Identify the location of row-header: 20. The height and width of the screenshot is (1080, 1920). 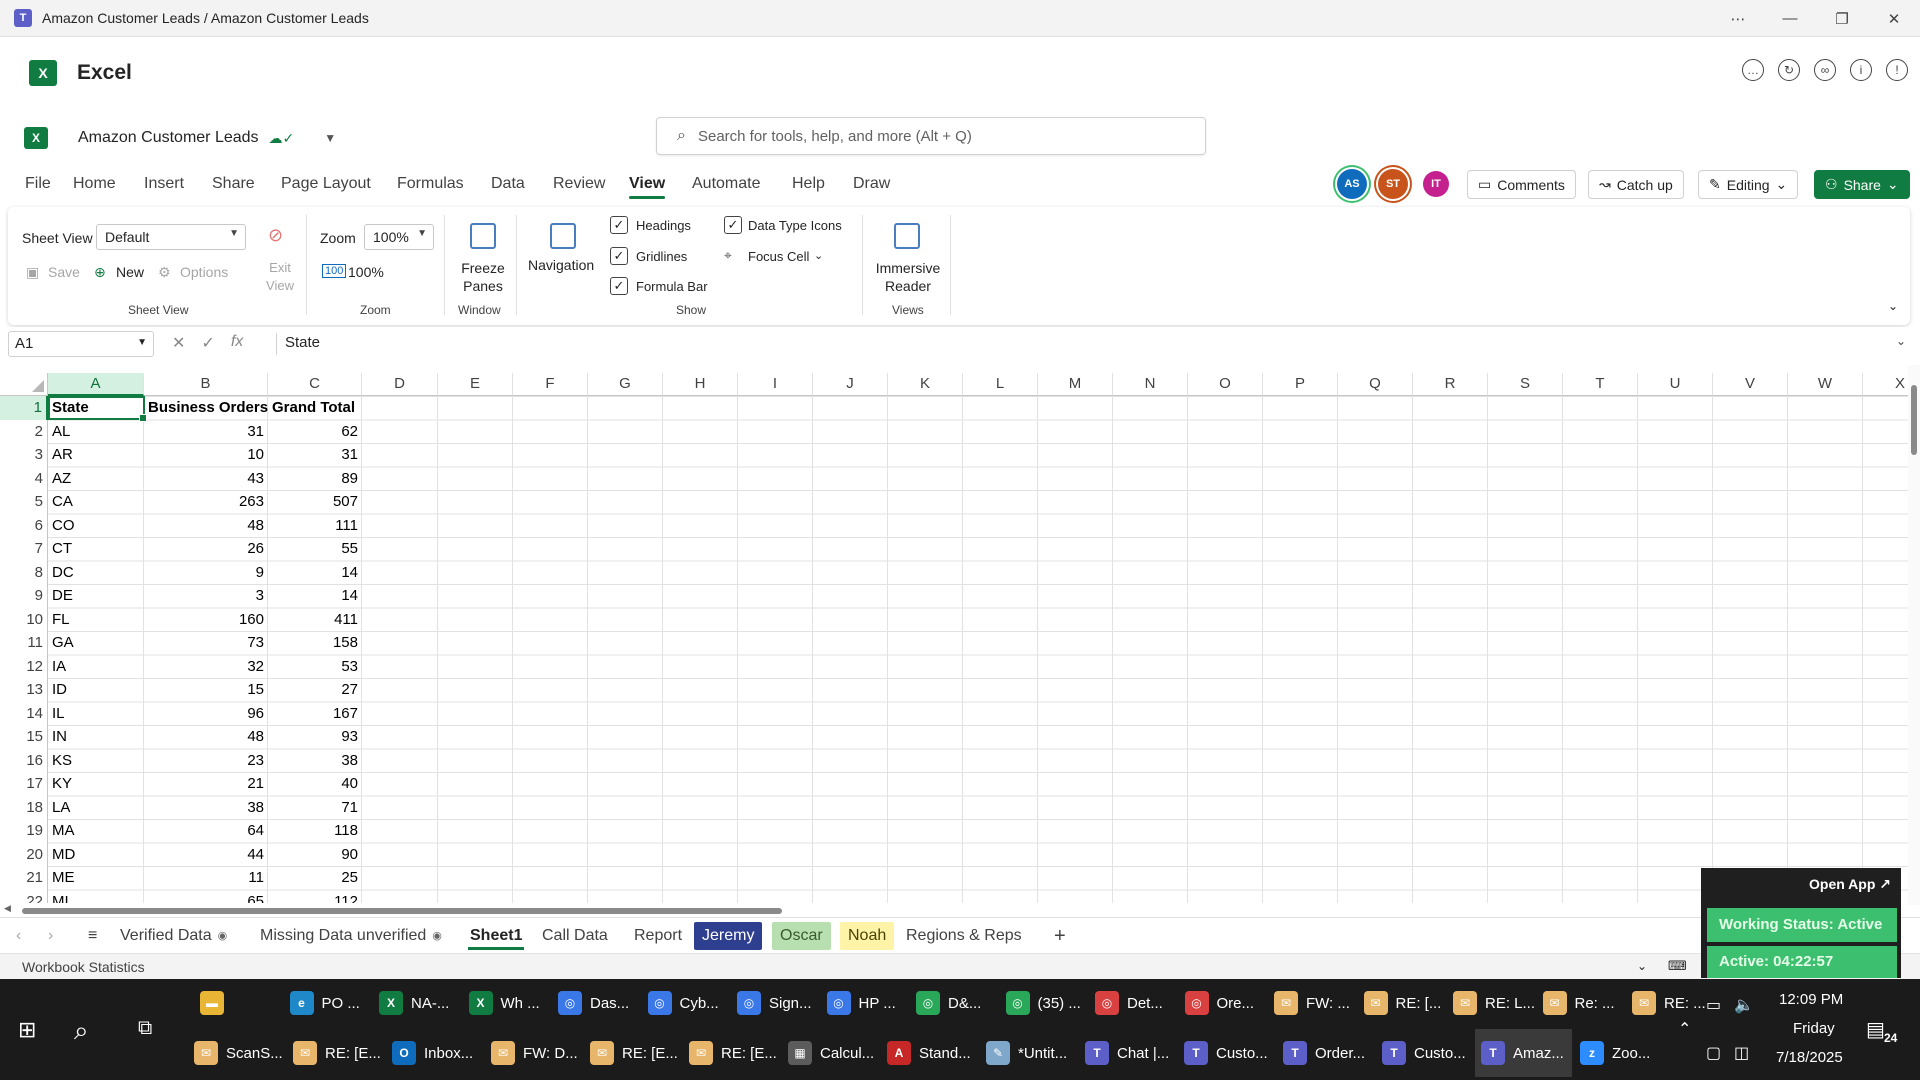
(24, 854).